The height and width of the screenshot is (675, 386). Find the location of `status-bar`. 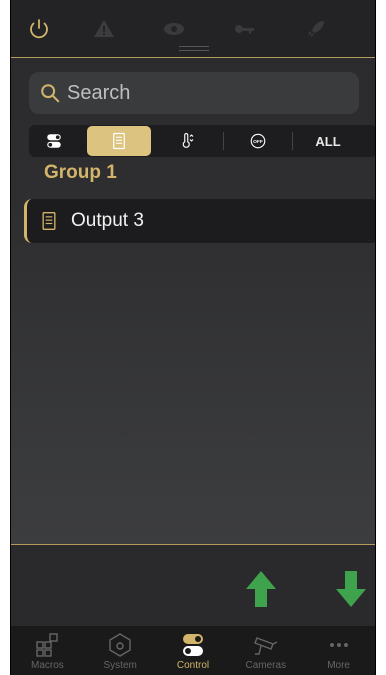

status-bar is located at coordinates (193, 29).